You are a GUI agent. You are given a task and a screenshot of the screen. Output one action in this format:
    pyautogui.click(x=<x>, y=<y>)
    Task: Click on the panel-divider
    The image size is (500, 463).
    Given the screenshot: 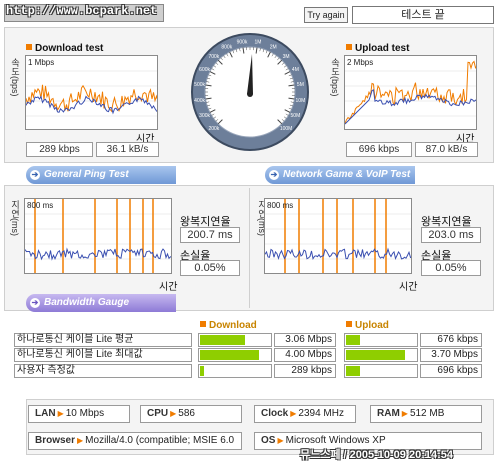 What is the action you would take?
    pyautogui.click(x=249, y=248)
    